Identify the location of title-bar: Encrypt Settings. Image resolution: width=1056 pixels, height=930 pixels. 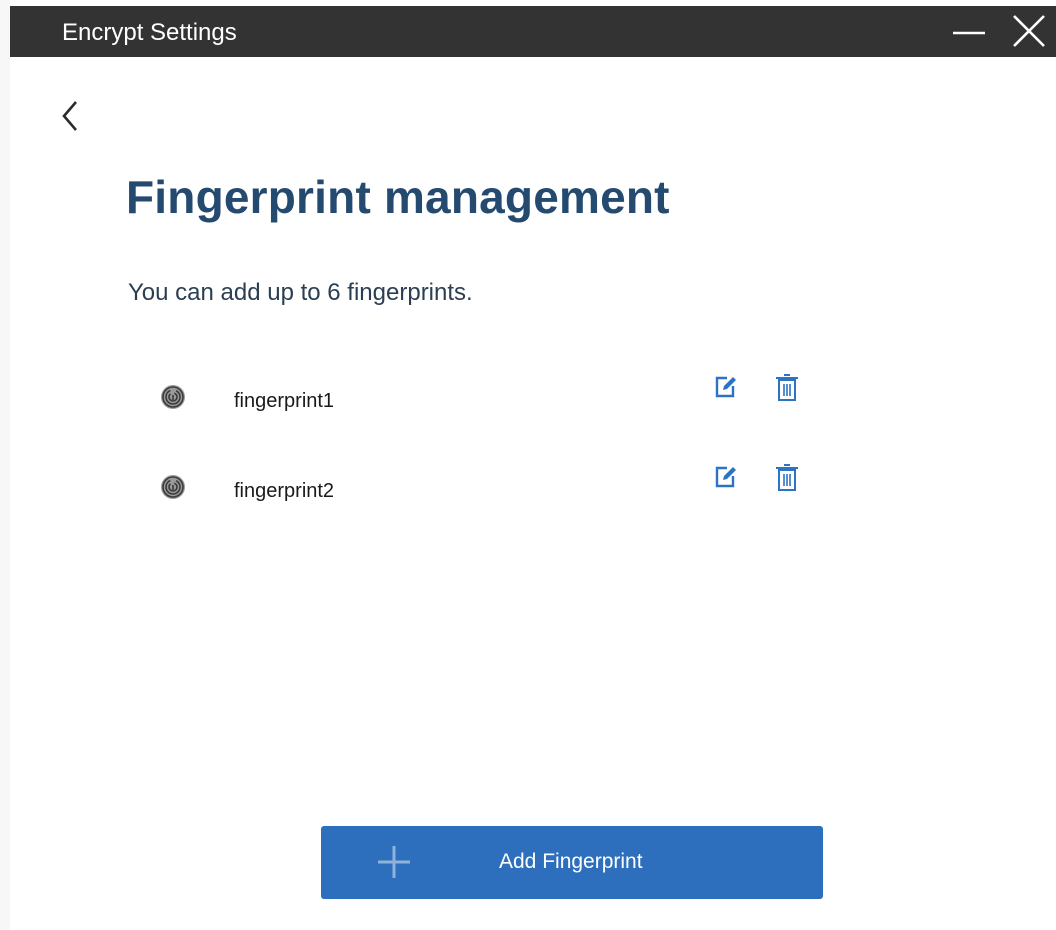
(533, 31).